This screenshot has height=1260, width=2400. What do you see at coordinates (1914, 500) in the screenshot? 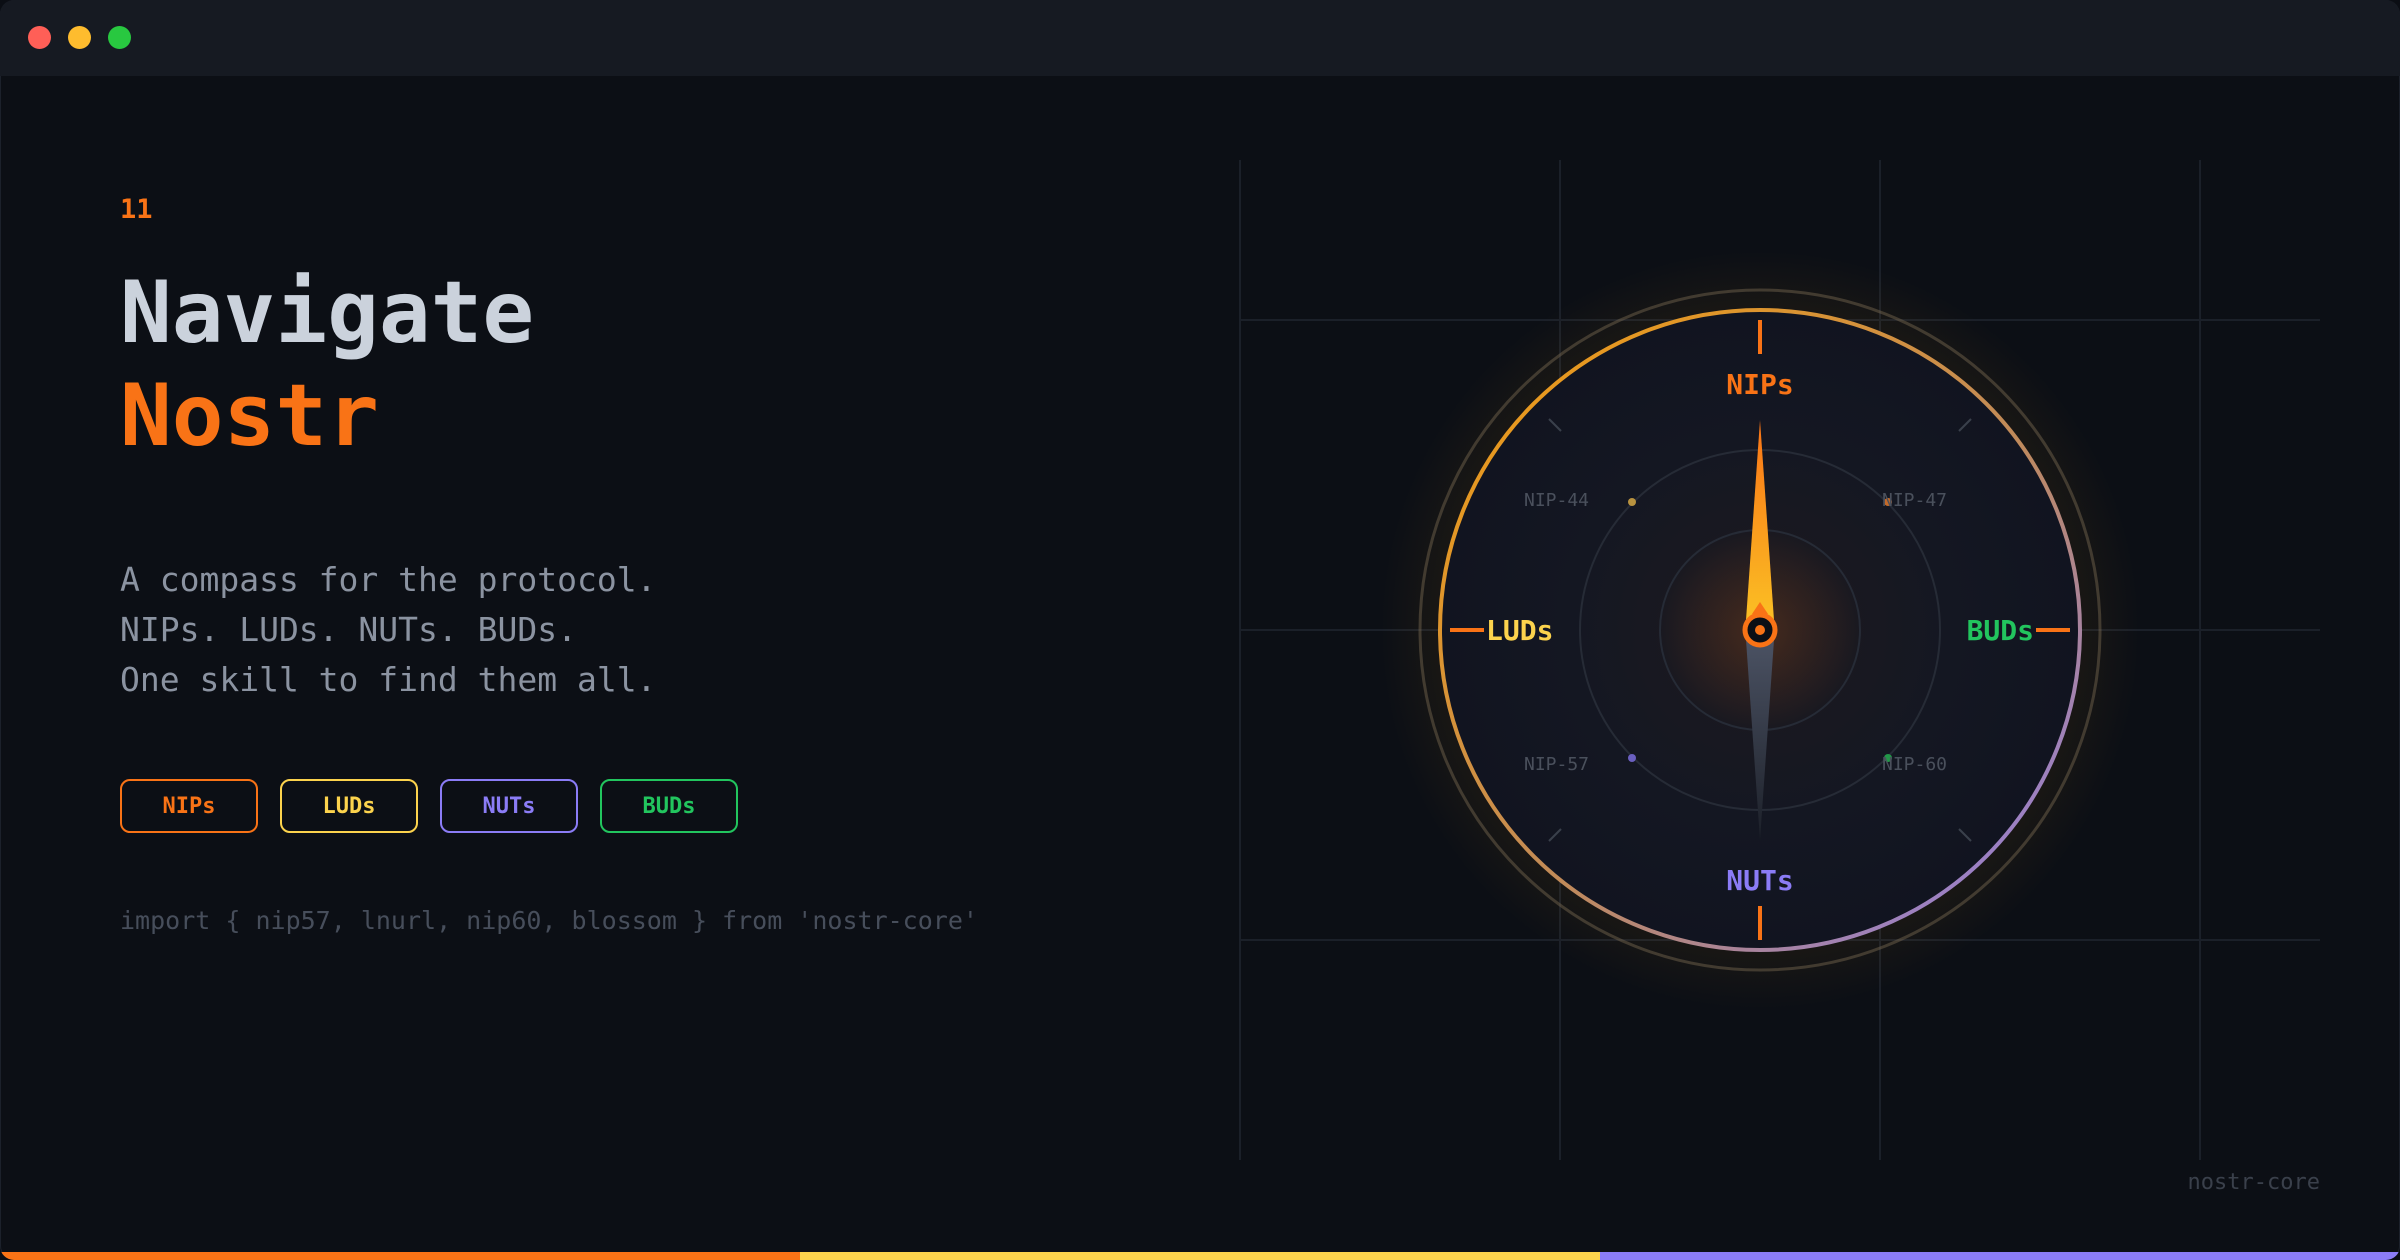
I see `compass-label-ne: NIP-47` at bounding box center [1914, 500].